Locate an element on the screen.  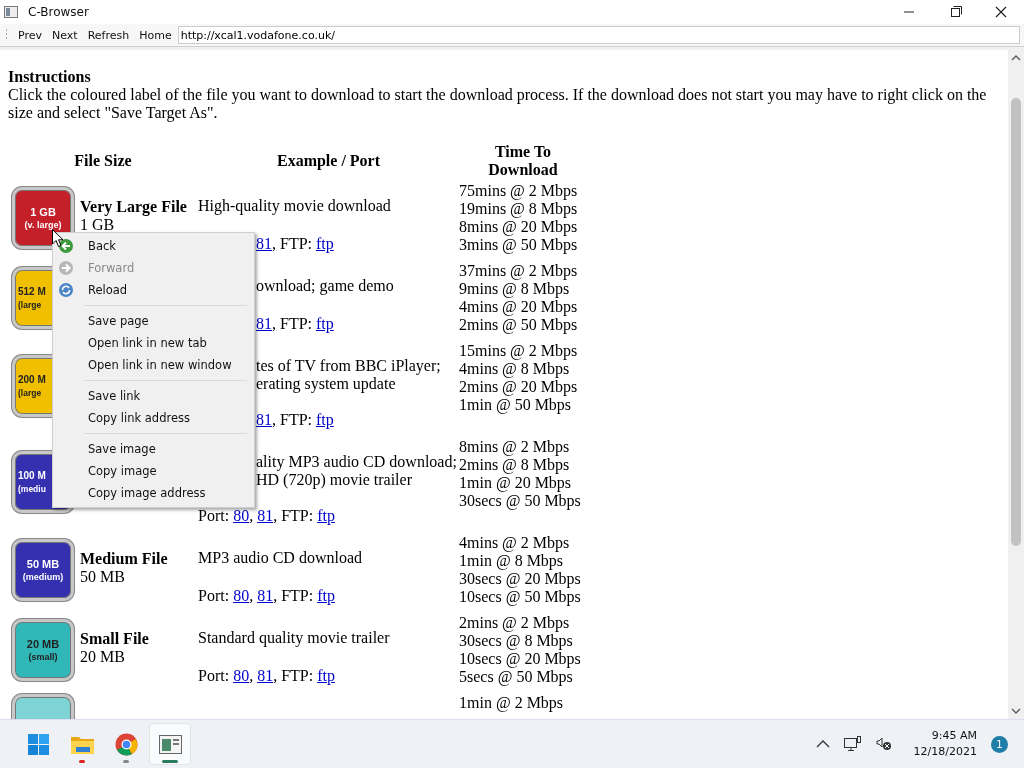
toolbar-button: Home is located at coordinates (155, 35).